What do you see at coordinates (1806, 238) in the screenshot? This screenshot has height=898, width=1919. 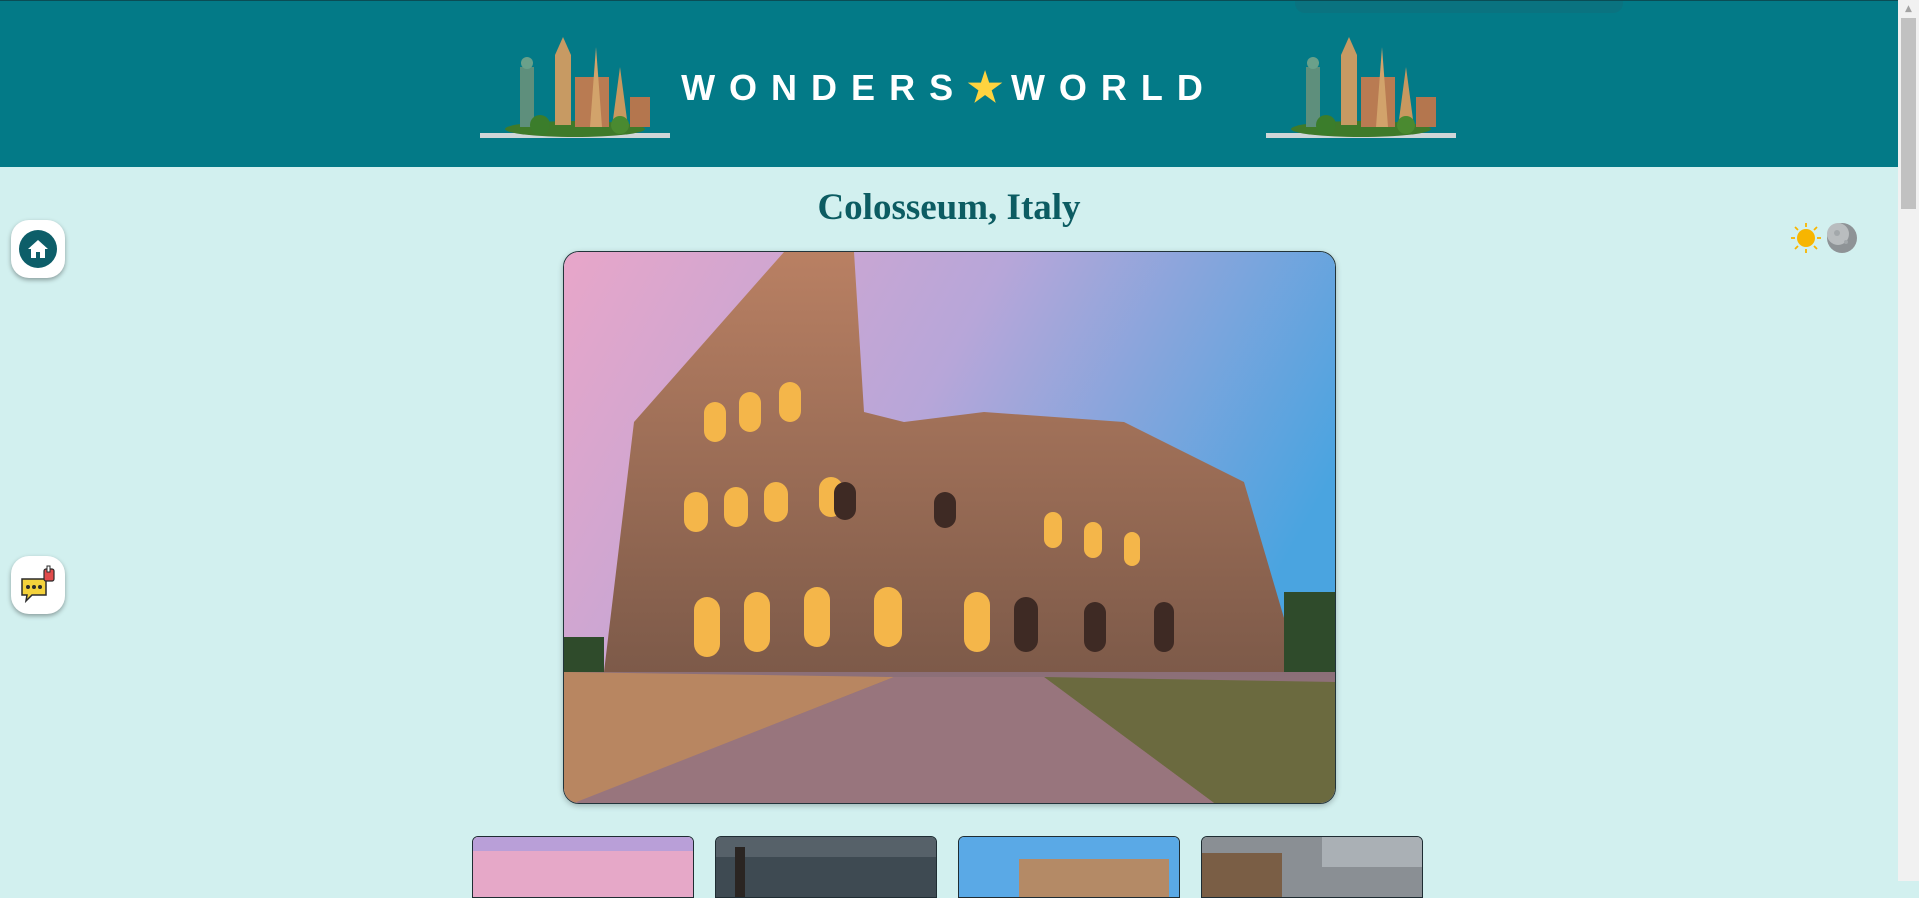 I see `sun-icon` at bounding box center [1806, 238].